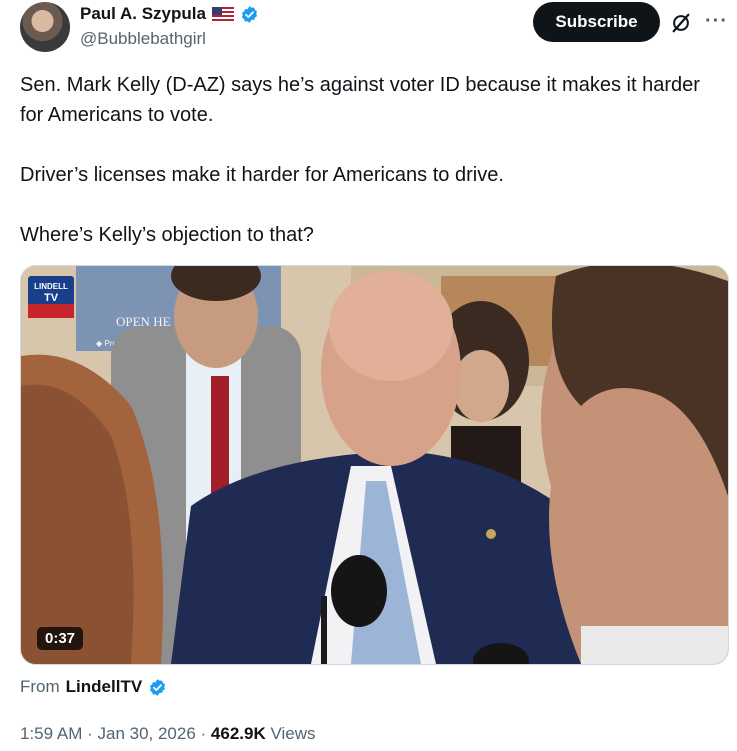  Describe the element at coordinates (222, 14) in the screenshot. I see `us-flag-icon` at that location.